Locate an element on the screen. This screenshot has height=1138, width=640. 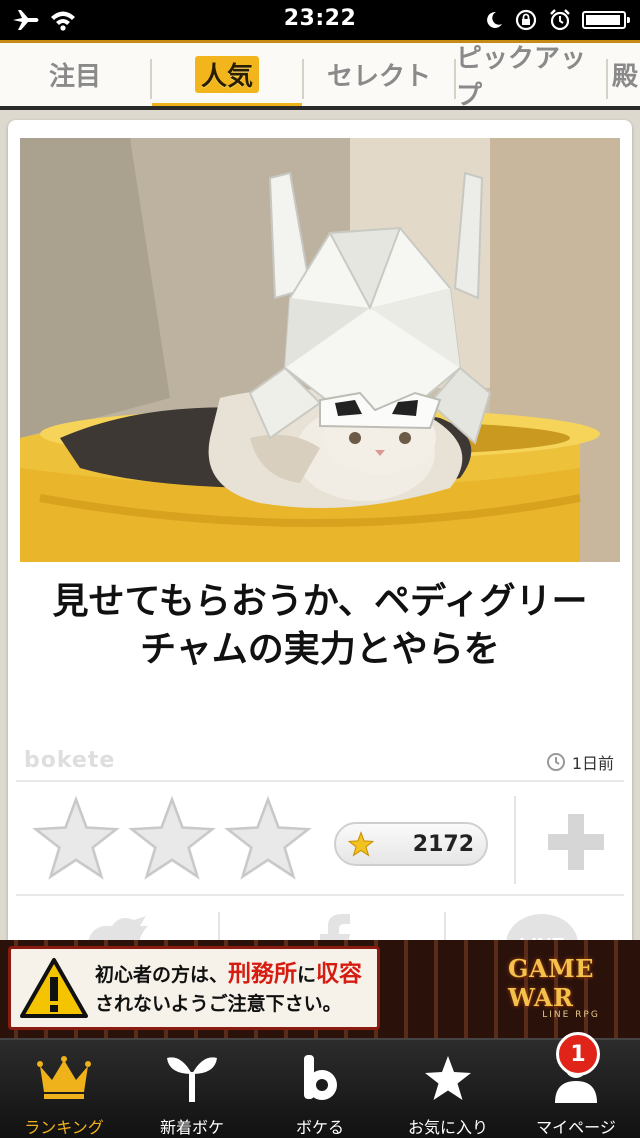
tab-pickup: ピックアップ is located at coordinates (531, 75).